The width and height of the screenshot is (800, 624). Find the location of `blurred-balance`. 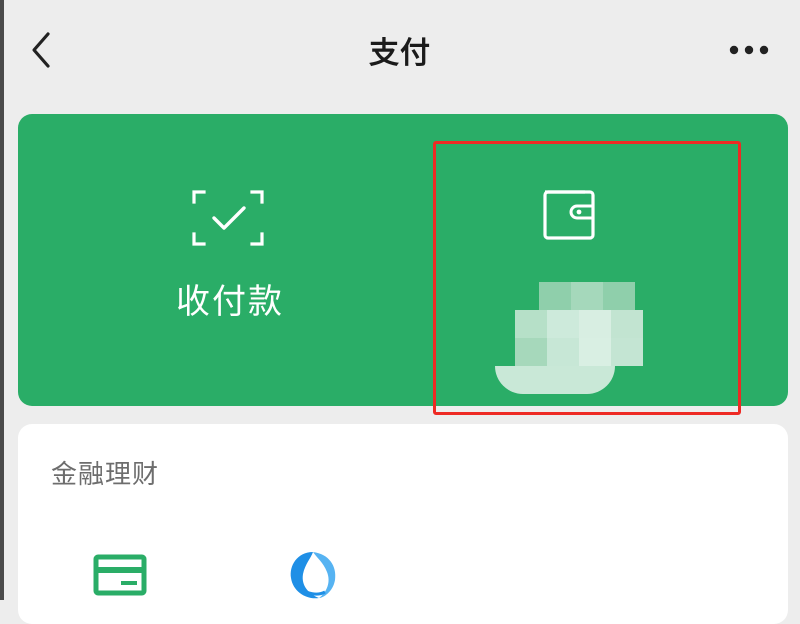

blurred-balance is located at coordinates (570, 338).